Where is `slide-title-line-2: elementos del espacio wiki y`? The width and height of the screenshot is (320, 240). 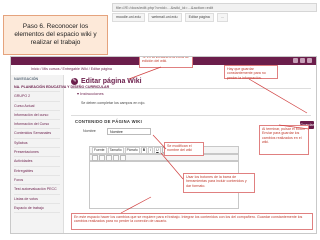
slide-title-line-2: elementos del espacio wiki y is located at coordinates (55, 34).